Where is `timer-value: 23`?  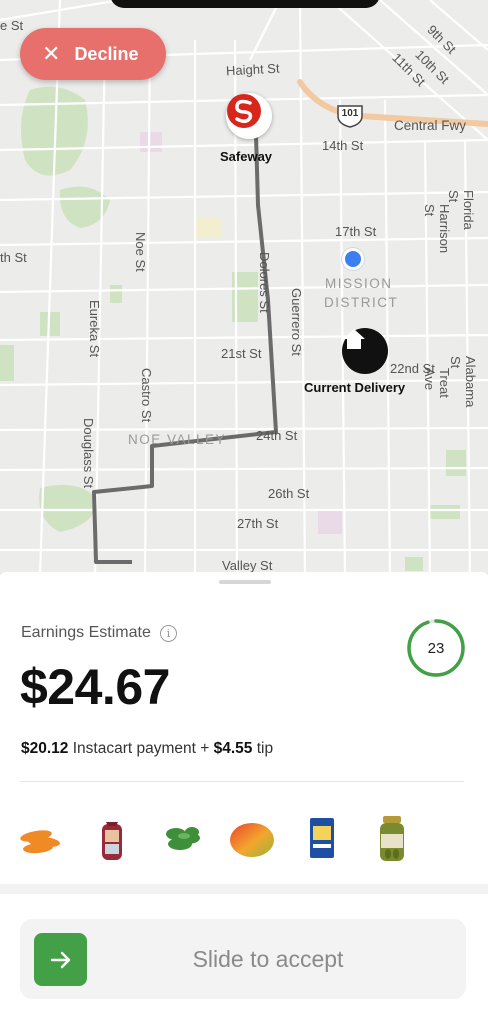 timer-value: 23 is located at coordinates (436, 648).